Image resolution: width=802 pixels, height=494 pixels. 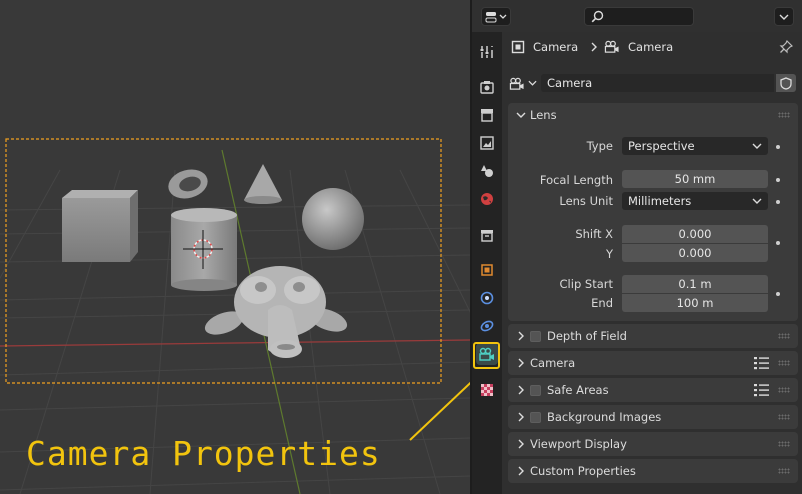 I want to click on shield-icon, so click(x=786, y=83).